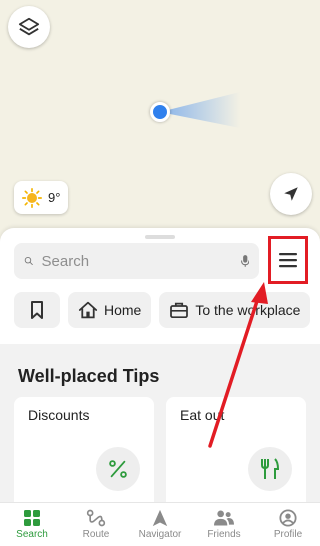 This screenshot has height=546, width=320. What do you see at coordinates (288, 518) in the screenshot?
I see `profile-icon` at bounding box center [288, 518].